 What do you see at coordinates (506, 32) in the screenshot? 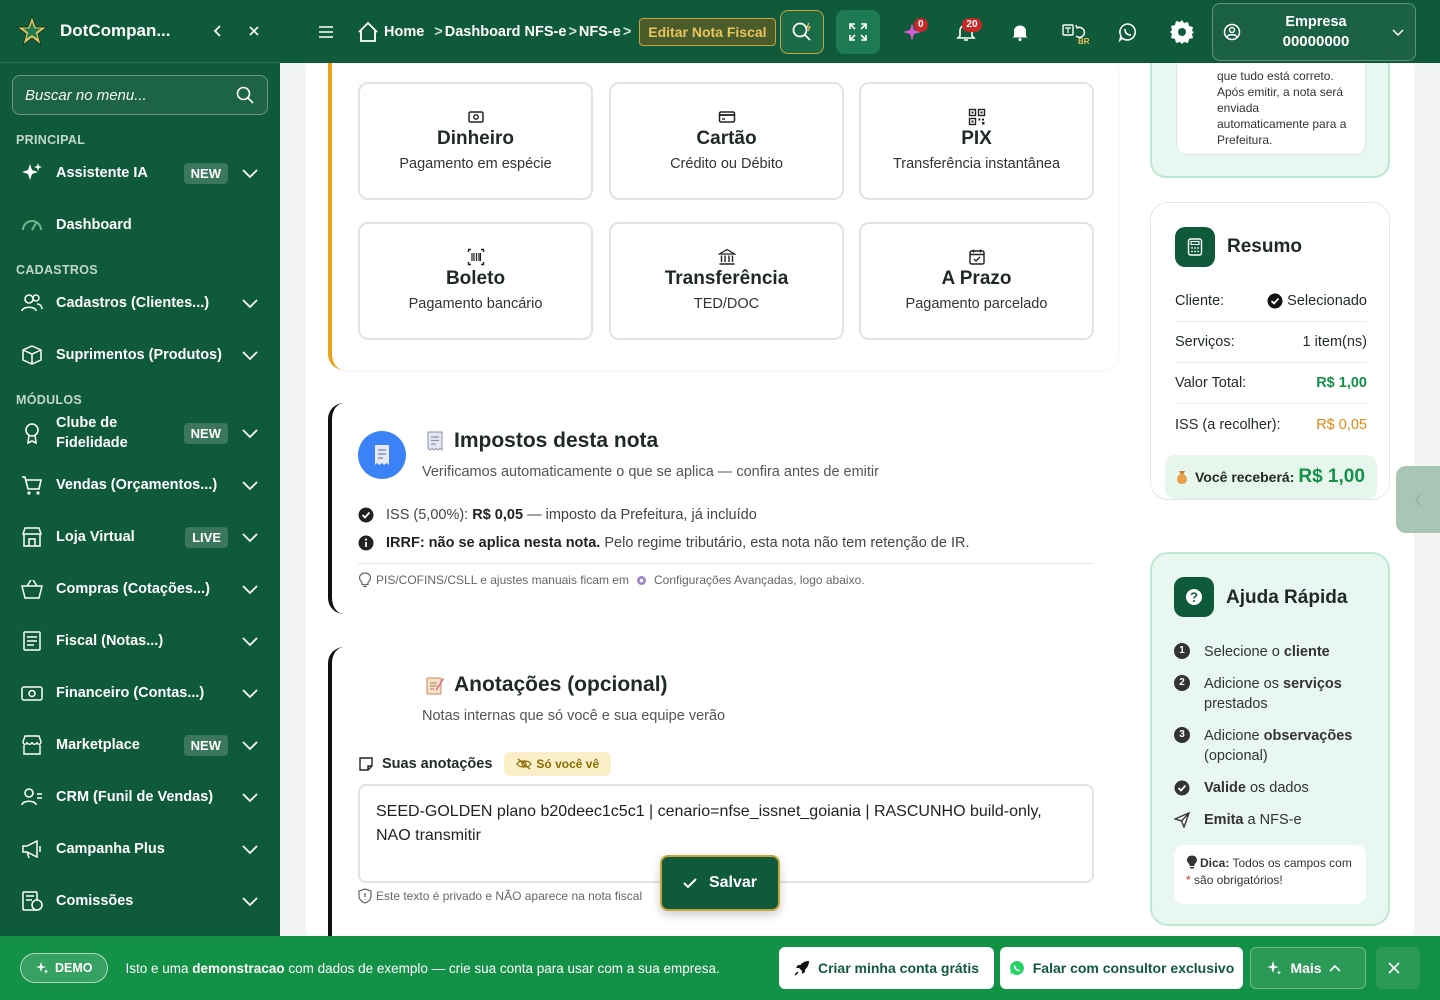
I see `breadcrumb-item-dashboard-nfse: Dashboard NFS-e` at bounding box center [506, 32].